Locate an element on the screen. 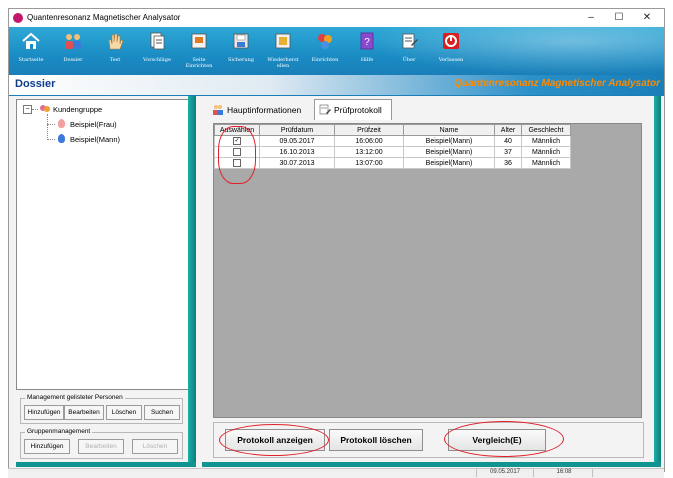  window-title: Quantenresonanz Magnetischer Analysator is located at coordinates (104, 17).